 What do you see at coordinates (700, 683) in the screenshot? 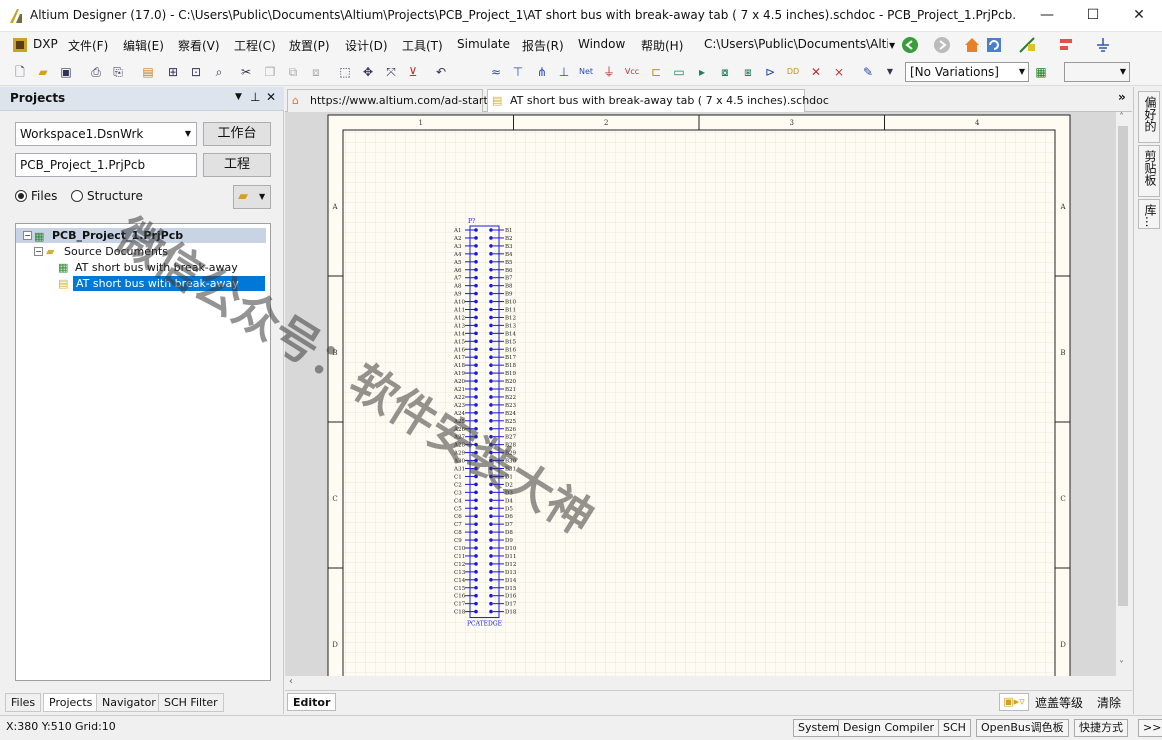
I see `horizontal-scrollbar: ‹` at bounding box center [700, 683].